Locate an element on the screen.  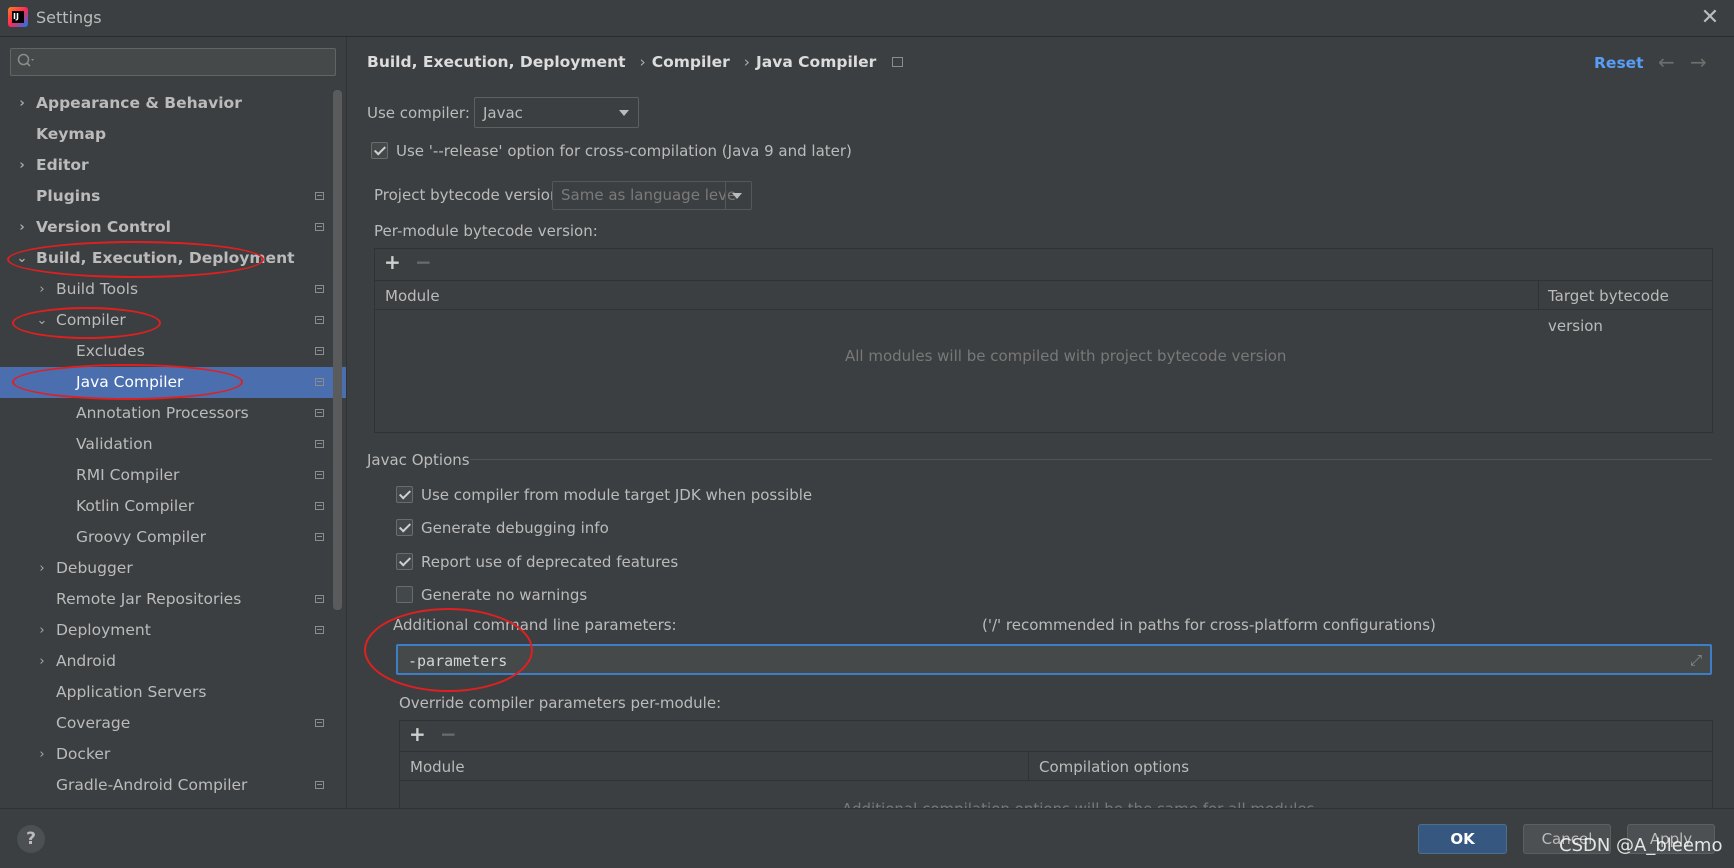
column-header-target-bytecode: Target bytecode version is located at coordinates (1625, 307).